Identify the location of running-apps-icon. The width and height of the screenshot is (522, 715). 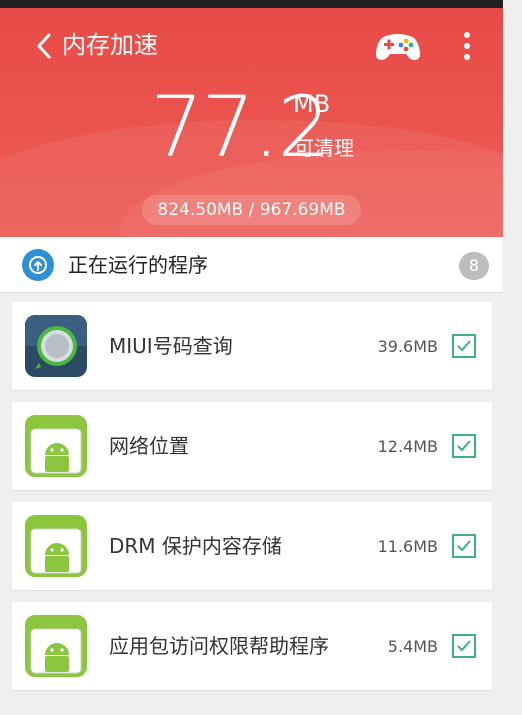
(38, 265).